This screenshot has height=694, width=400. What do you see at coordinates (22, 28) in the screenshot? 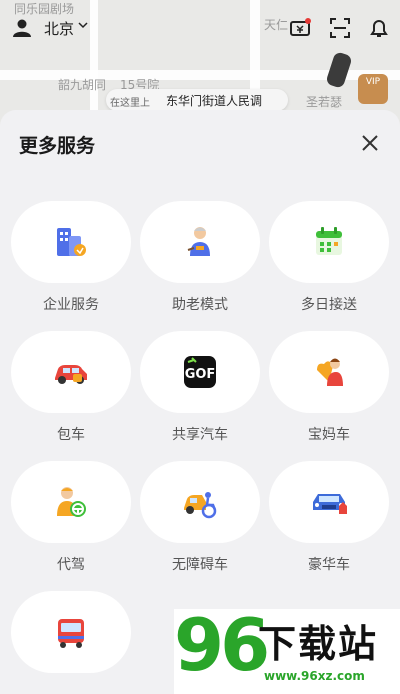
I see `user-icon` at bounding box center [22, 28].